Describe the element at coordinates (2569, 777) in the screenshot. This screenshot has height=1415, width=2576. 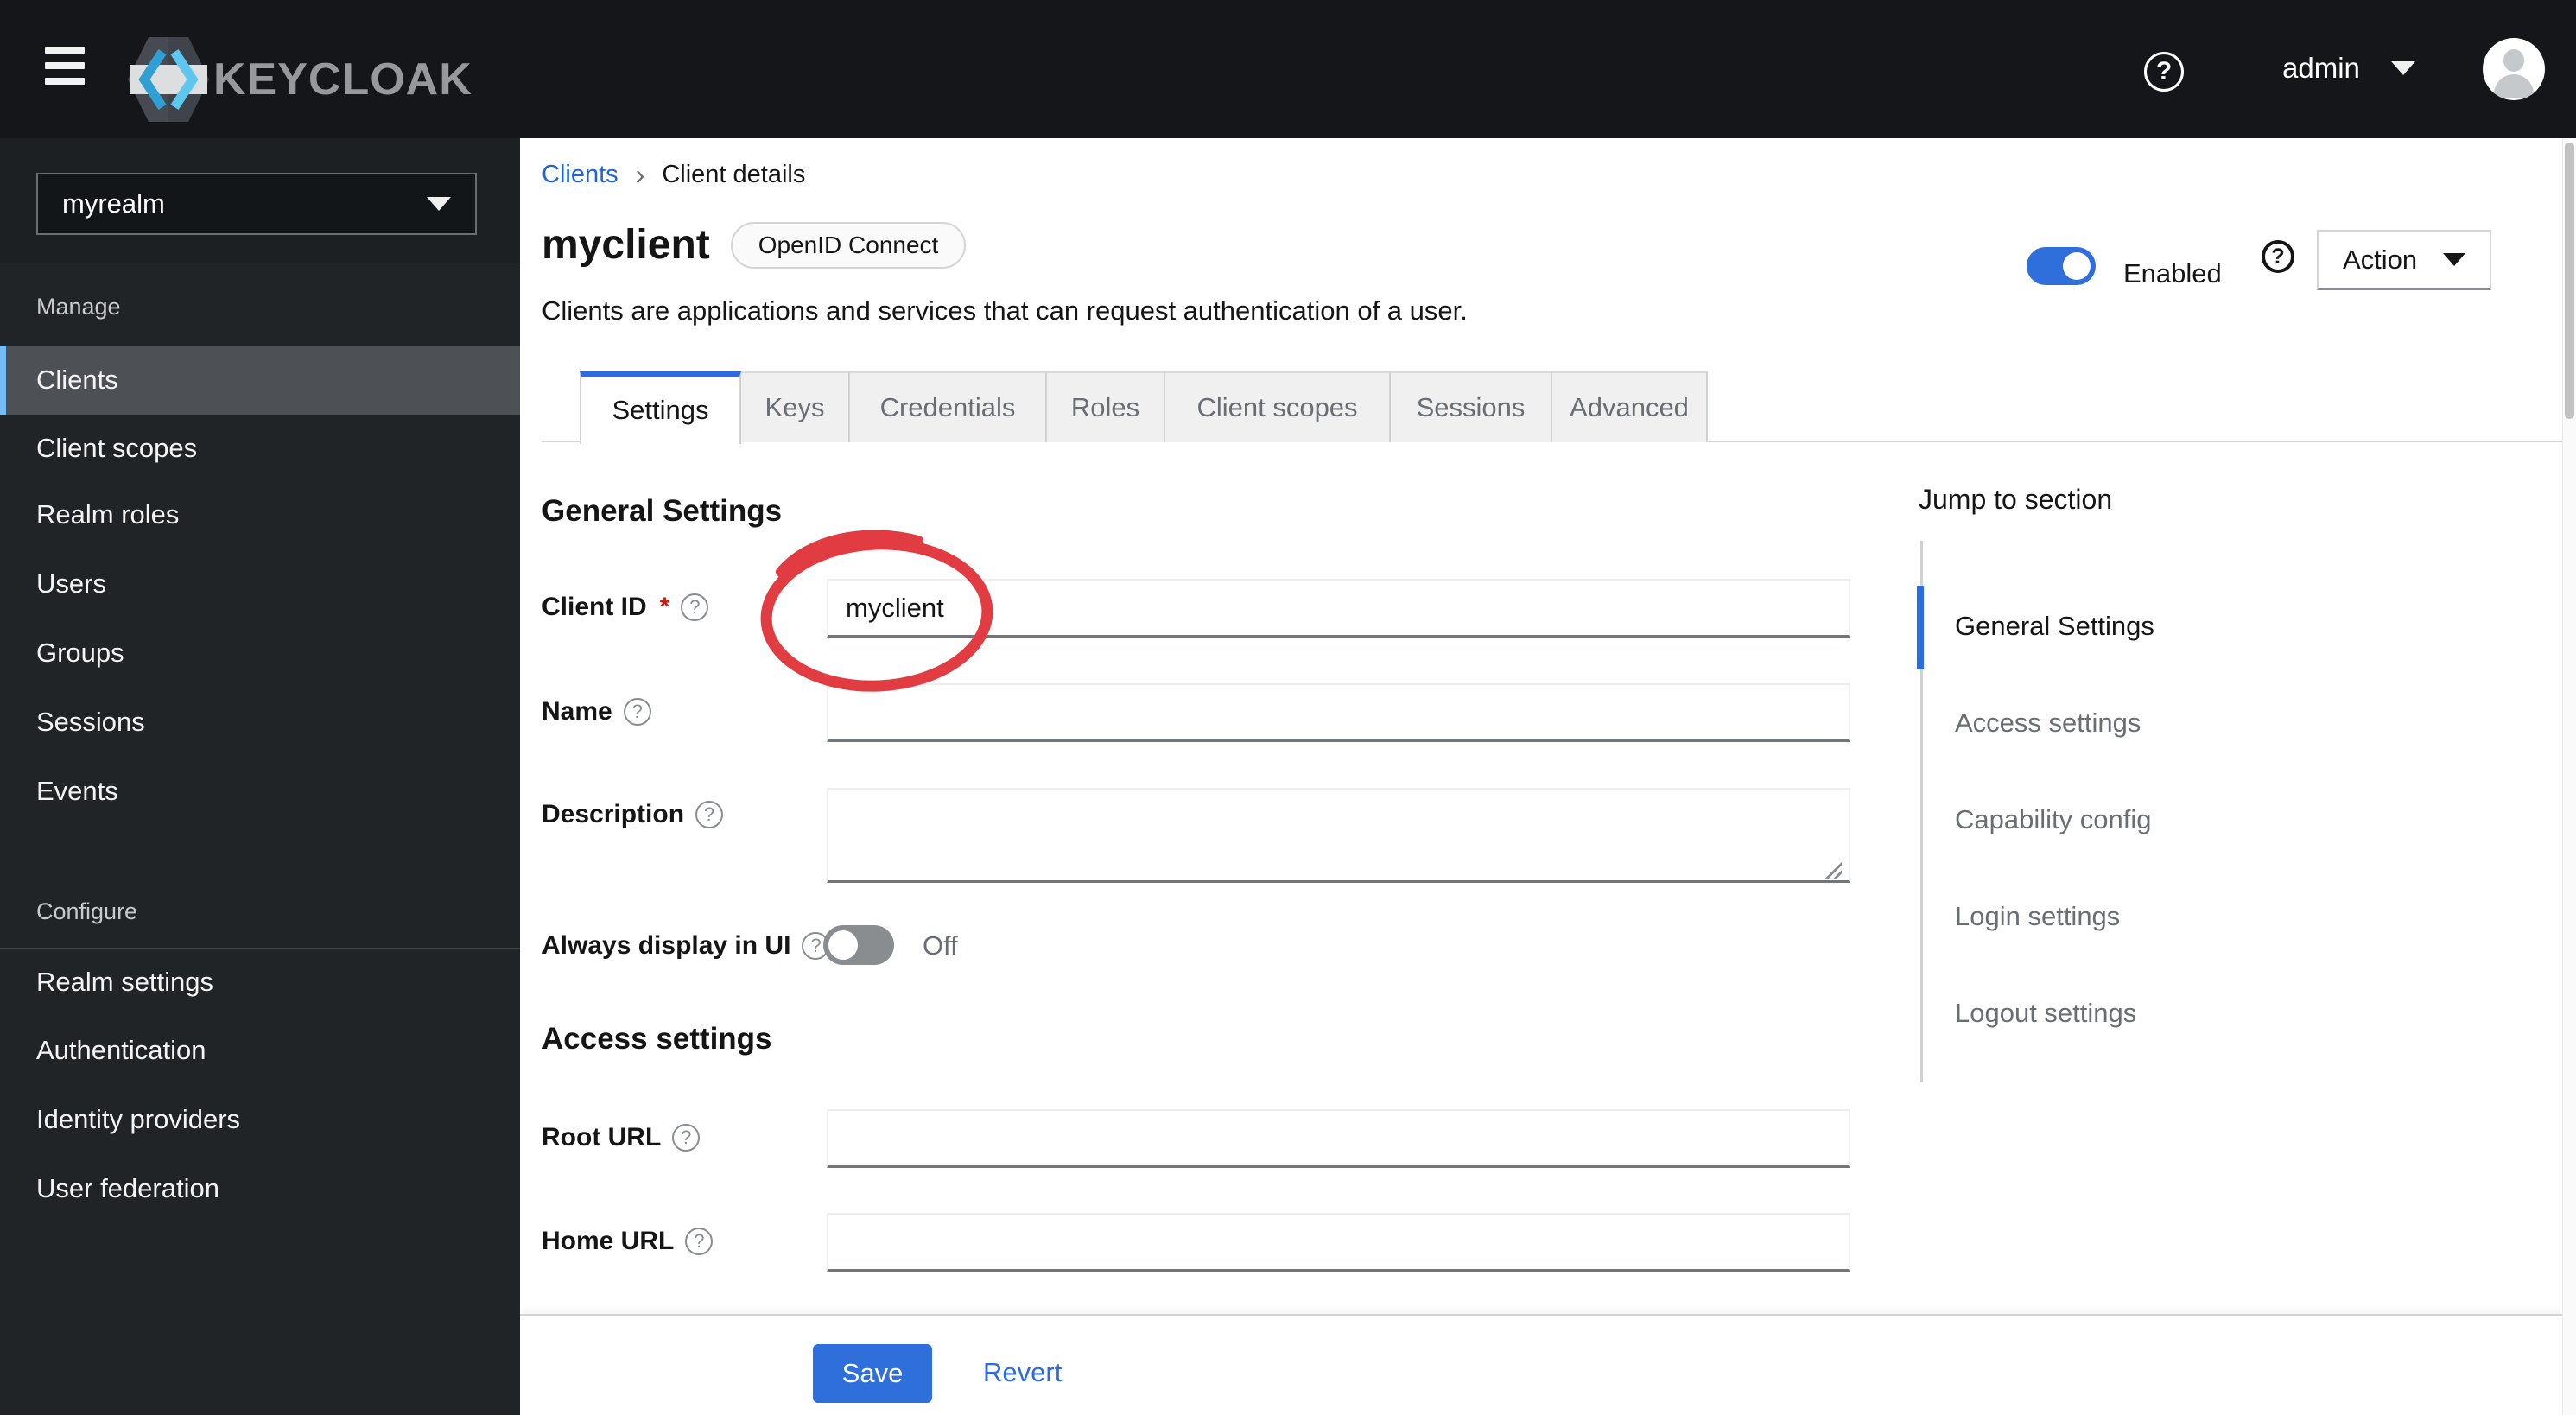
I see `scrollbar-track` at that location.